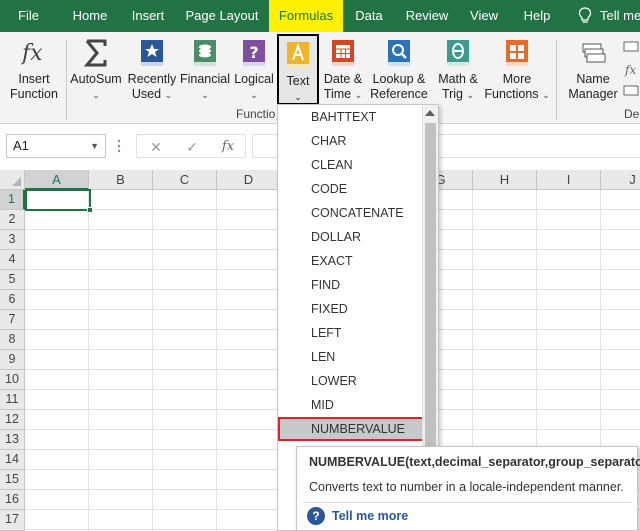 The image size is (640, 531). I want to click on row-header-11: 11, so click(12, 400).